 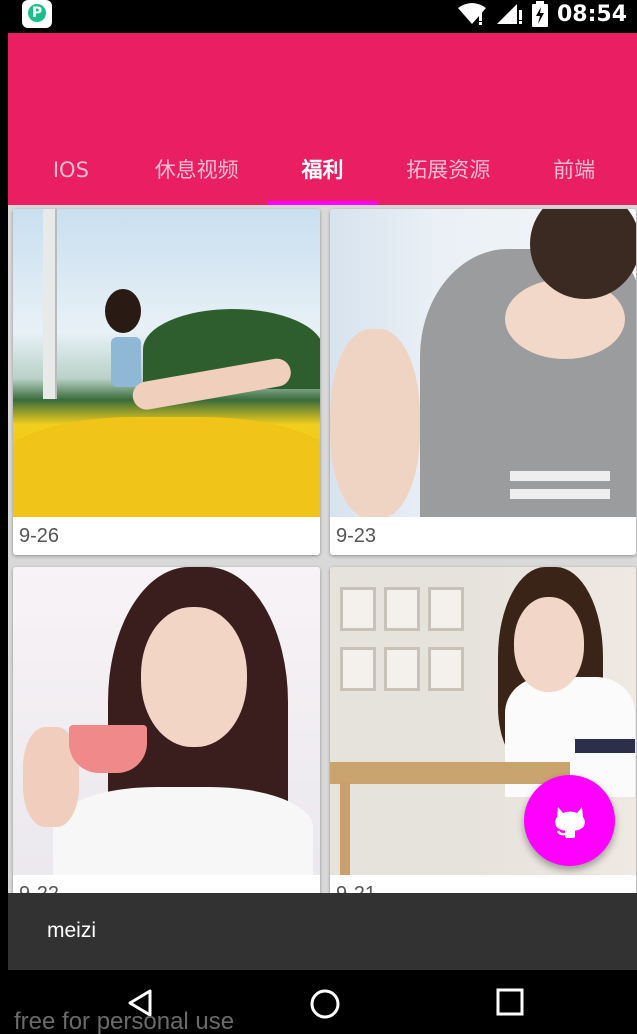 I want to click on home-icon, so click(x=325, y=1004).